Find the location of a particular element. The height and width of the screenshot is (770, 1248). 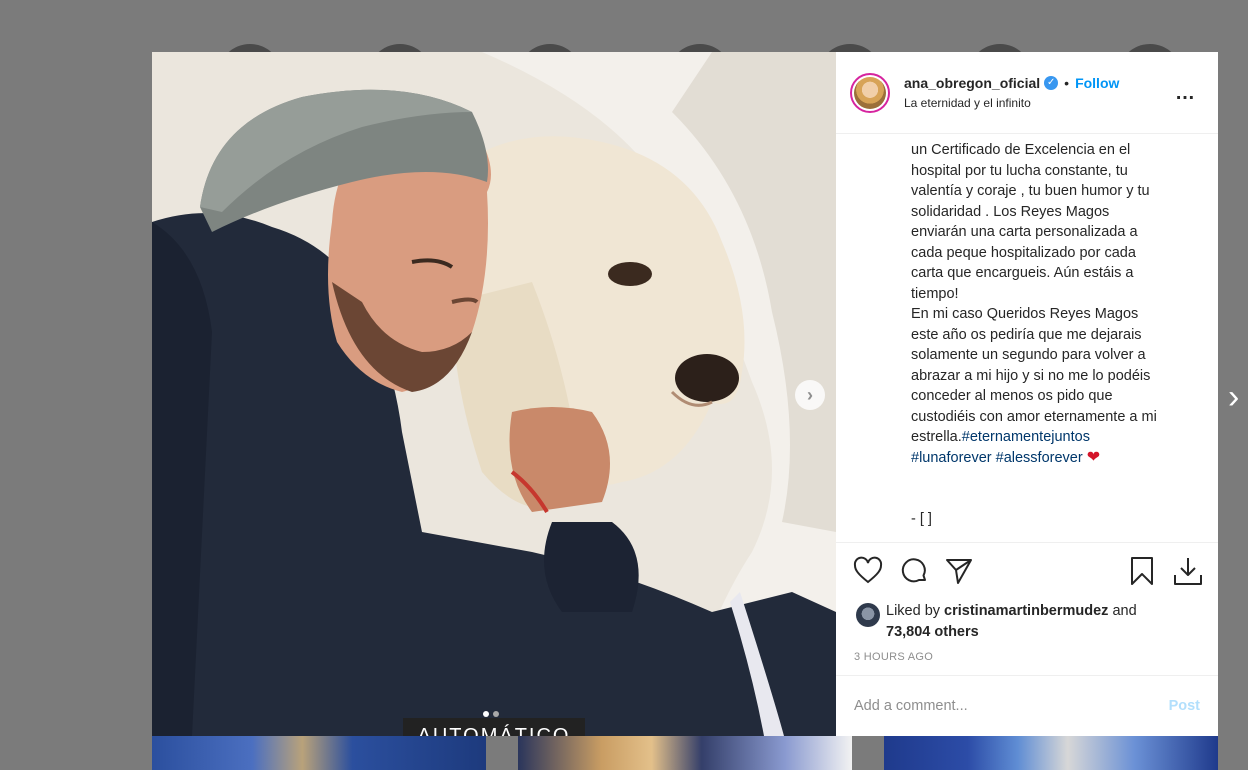

post-timestamp: 3 HOURS AGO is located at coordinates (1027, 662).